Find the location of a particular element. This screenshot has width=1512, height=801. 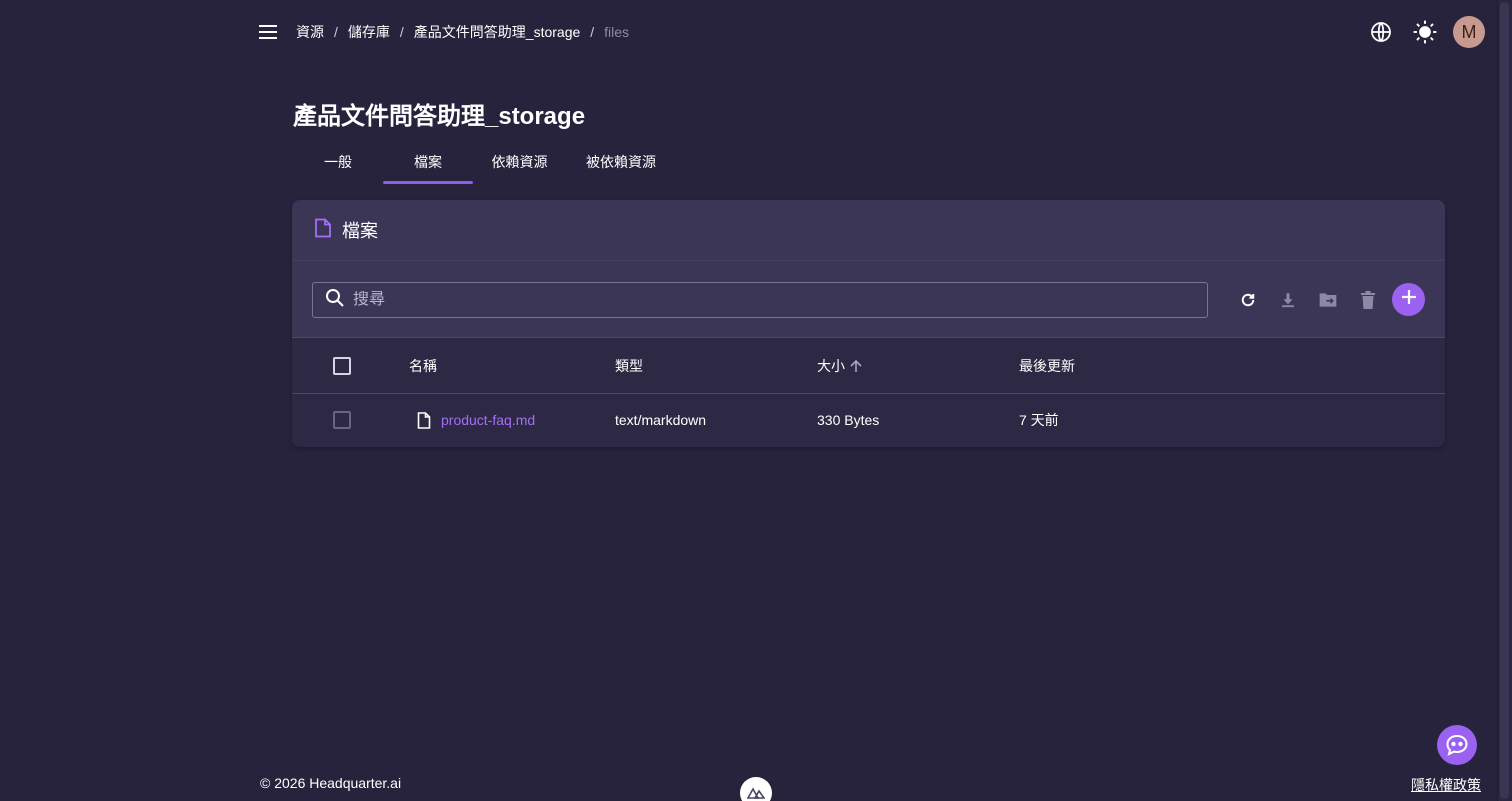

search-box is located at coordinates (760, 300).